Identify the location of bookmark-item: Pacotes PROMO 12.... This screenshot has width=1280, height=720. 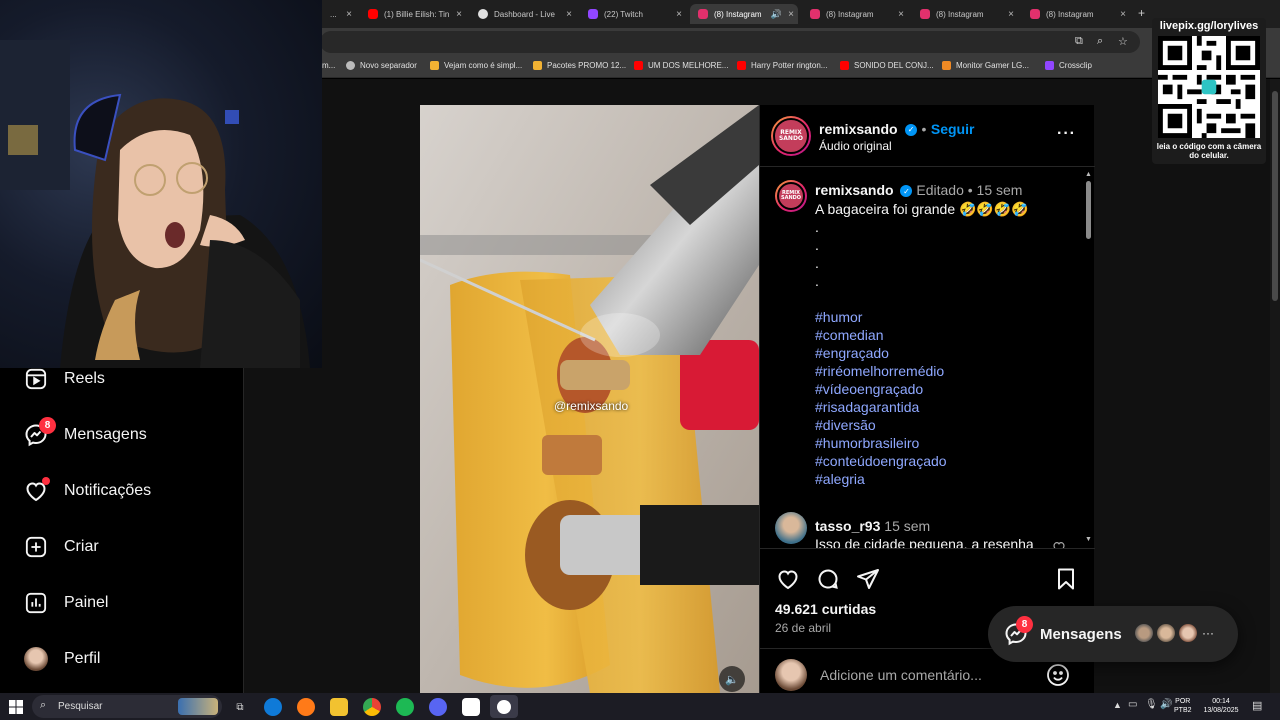
(579, 65).